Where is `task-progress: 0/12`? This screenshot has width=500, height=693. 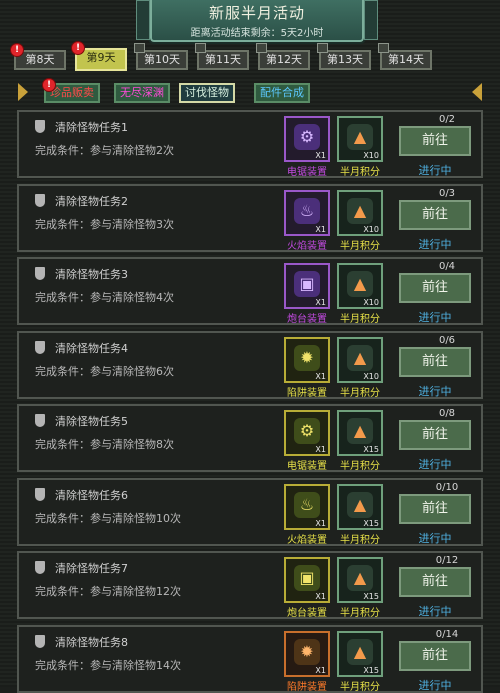 task-progress: 0/12 is located at coordinates (447, 560).